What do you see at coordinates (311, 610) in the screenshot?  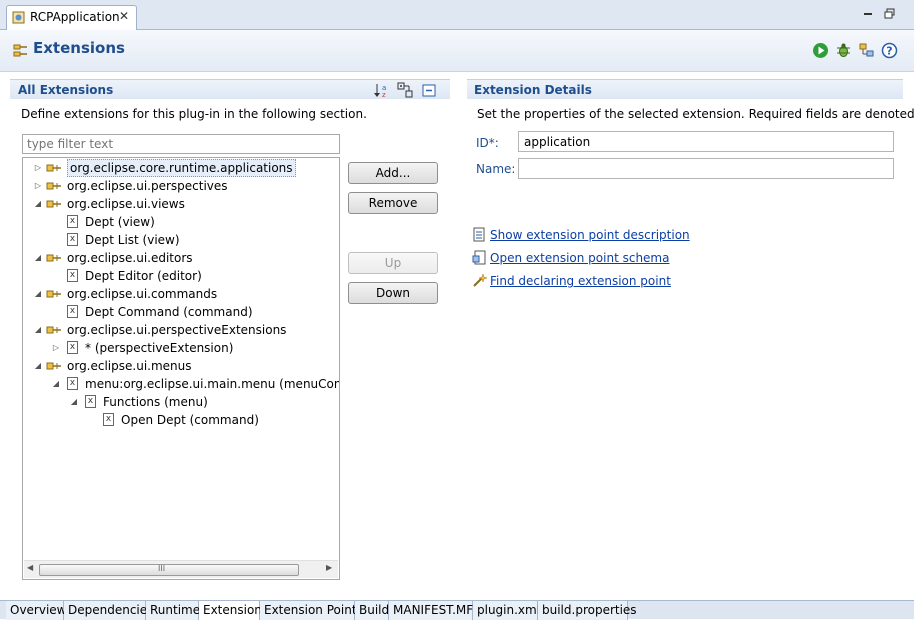 I see `tab-extension-points: Extension Points` at bounding box center [311, 610].